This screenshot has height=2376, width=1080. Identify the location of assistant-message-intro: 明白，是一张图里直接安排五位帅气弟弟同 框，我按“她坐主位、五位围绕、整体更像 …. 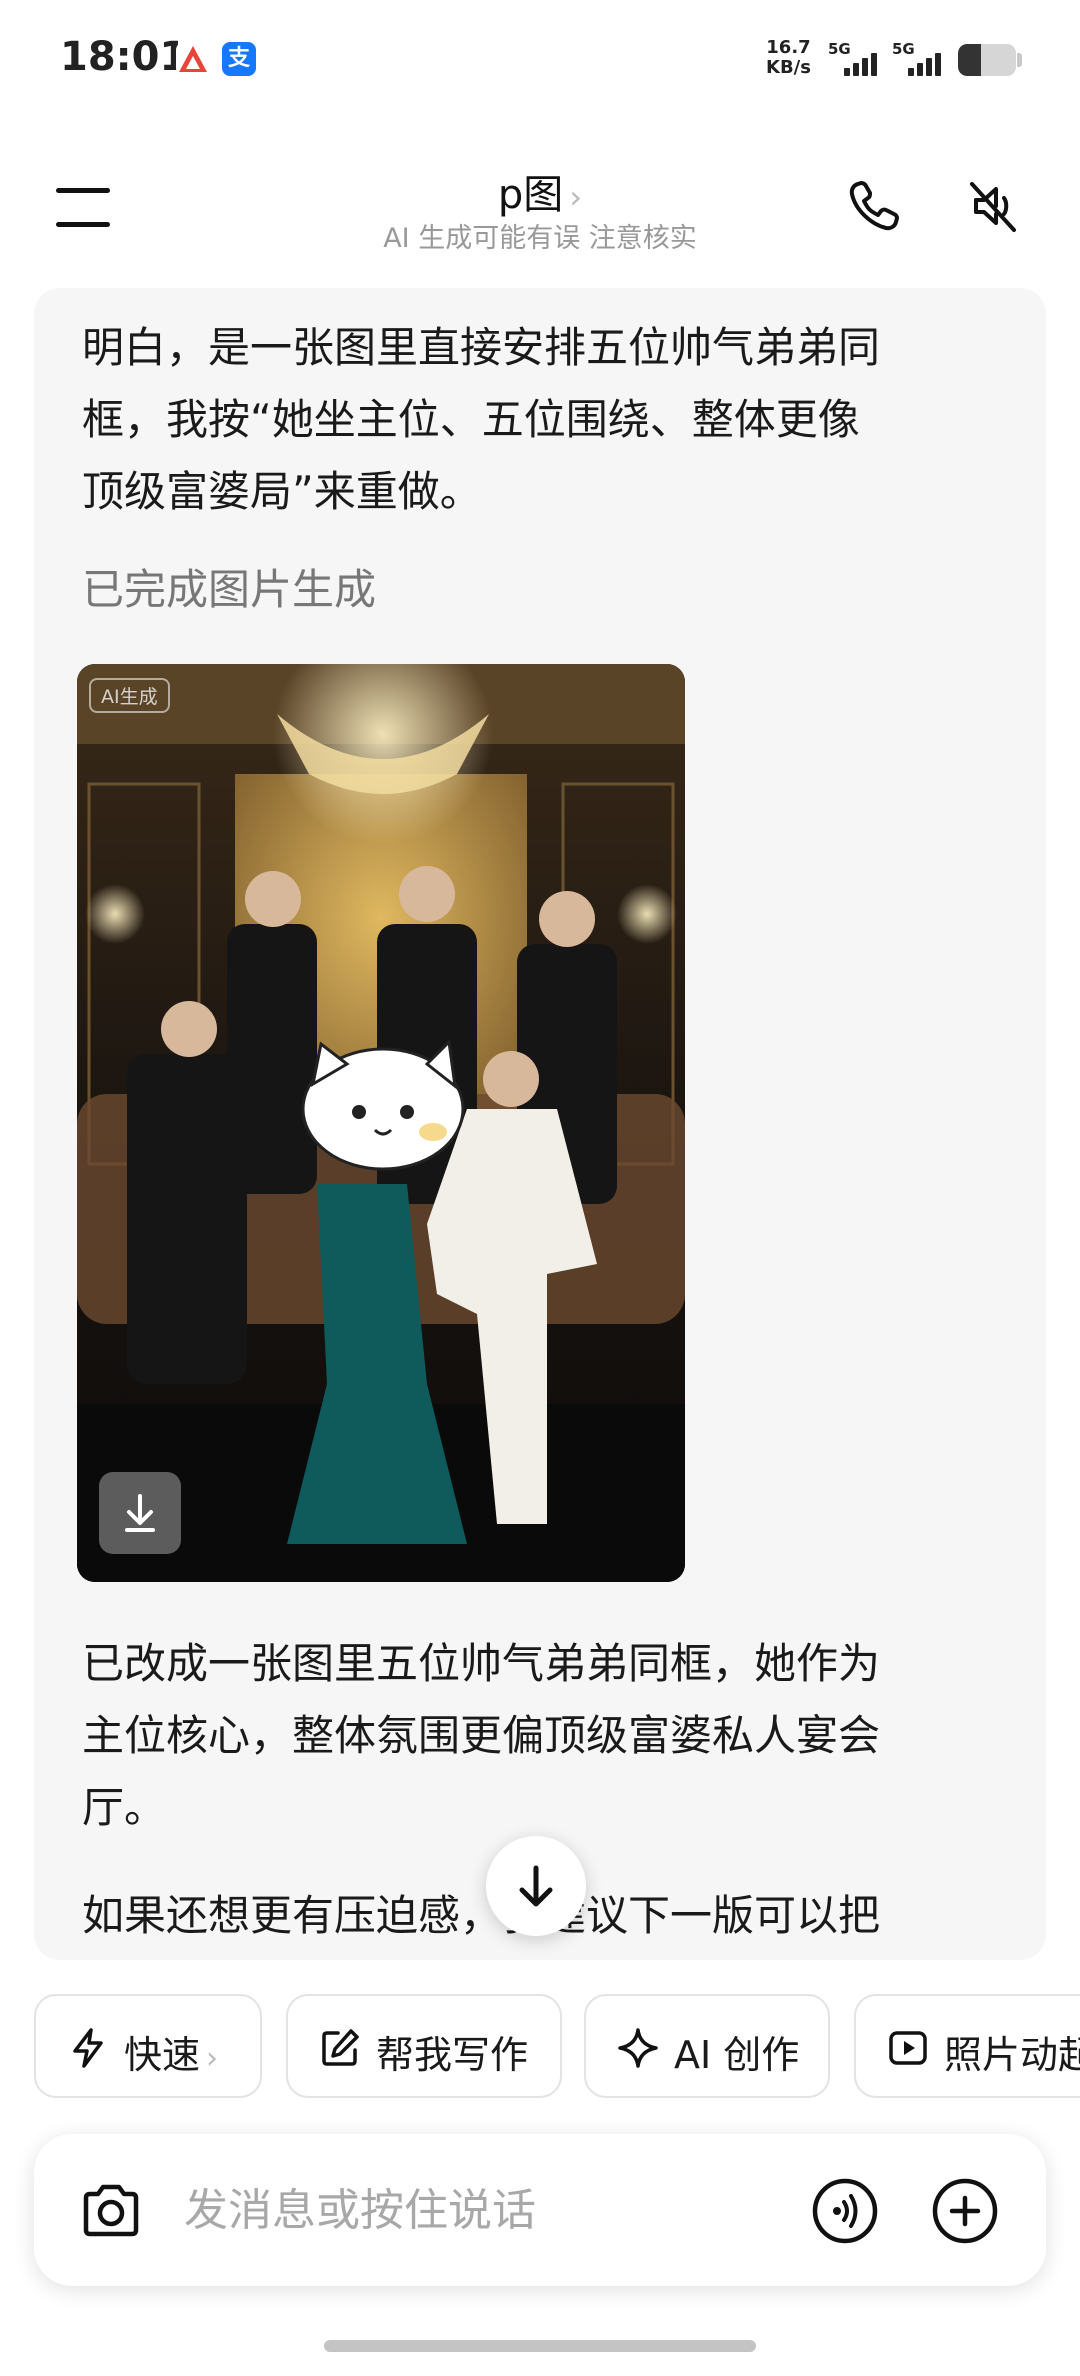
(481, 419).